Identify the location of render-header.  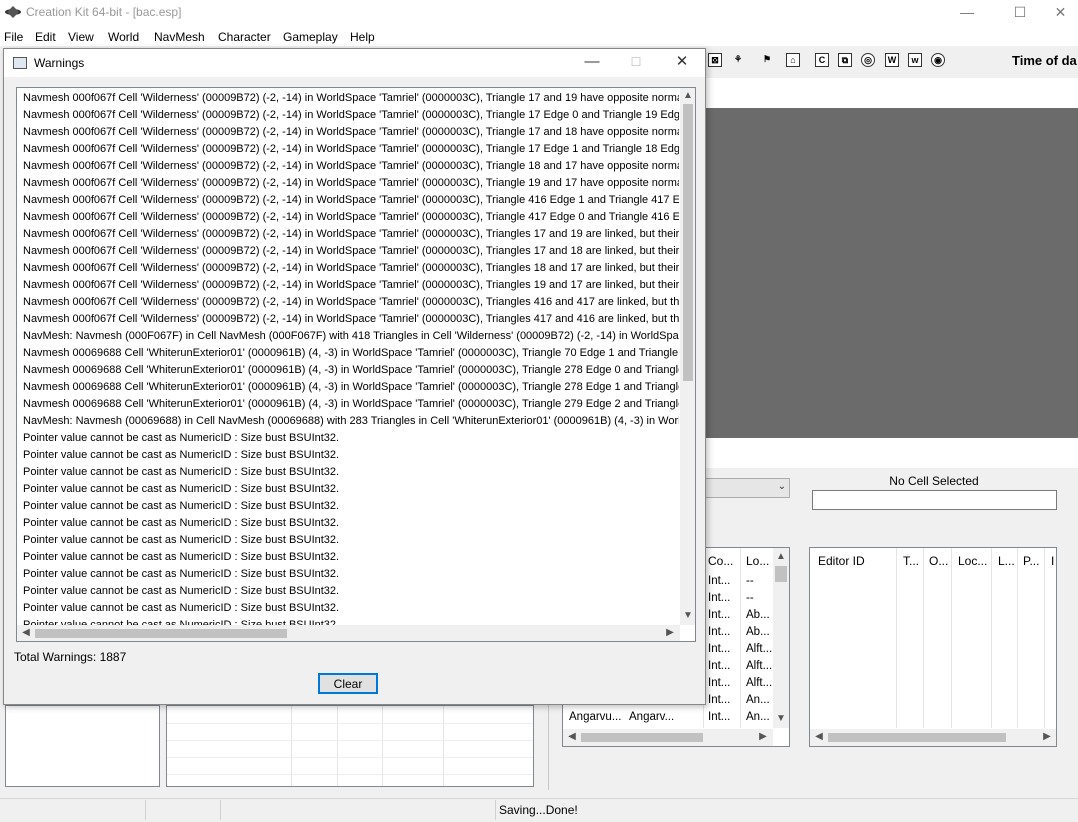
(891, 93).